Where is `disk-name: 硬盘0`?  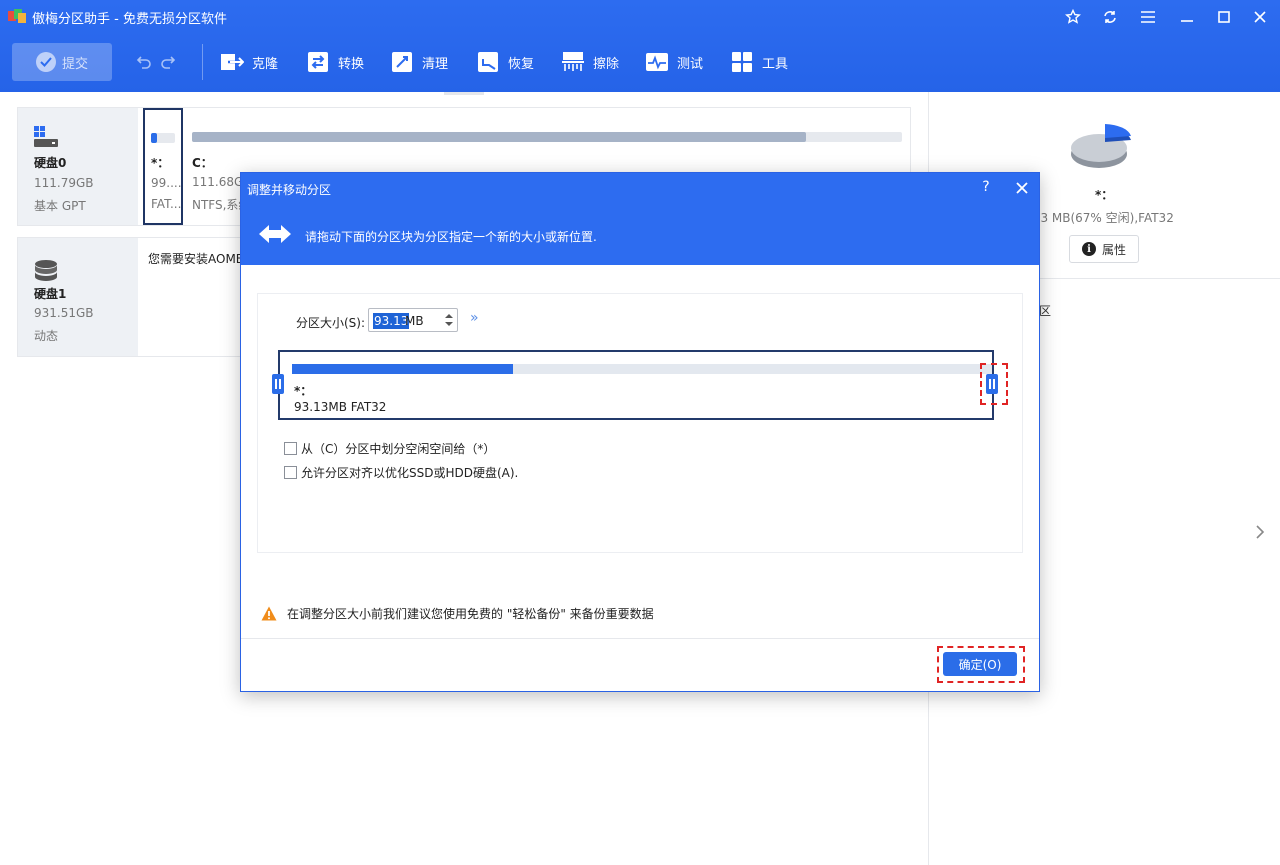
disk-name: 硬盘0 is located at coordinates (50, 163).